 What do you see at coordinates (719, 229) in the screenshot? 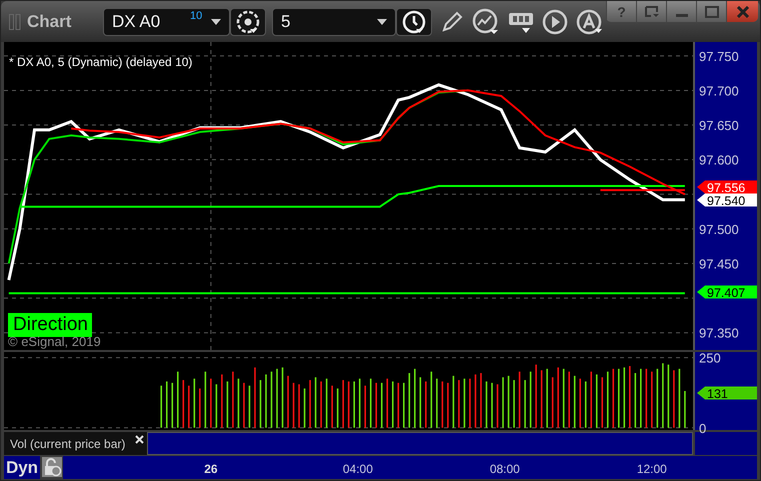
I see `price-label: 97.500` at bounding box center [719, 229].